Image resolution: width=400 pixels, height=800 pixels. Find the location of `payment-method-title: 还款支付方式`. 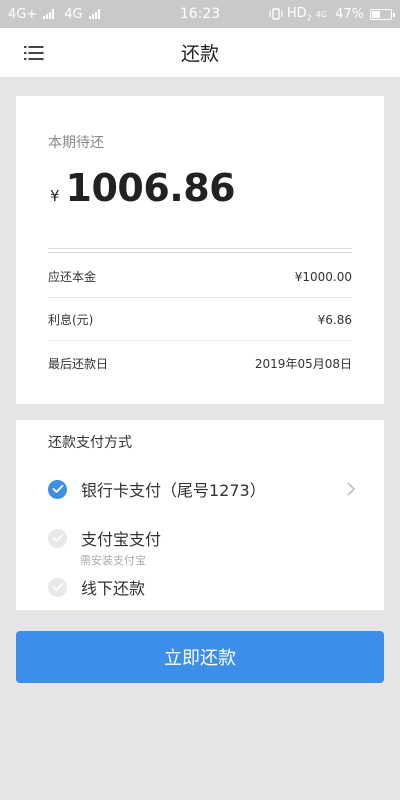

payment-method-title: 还款支付方式 is located at coordinates (90, 443).